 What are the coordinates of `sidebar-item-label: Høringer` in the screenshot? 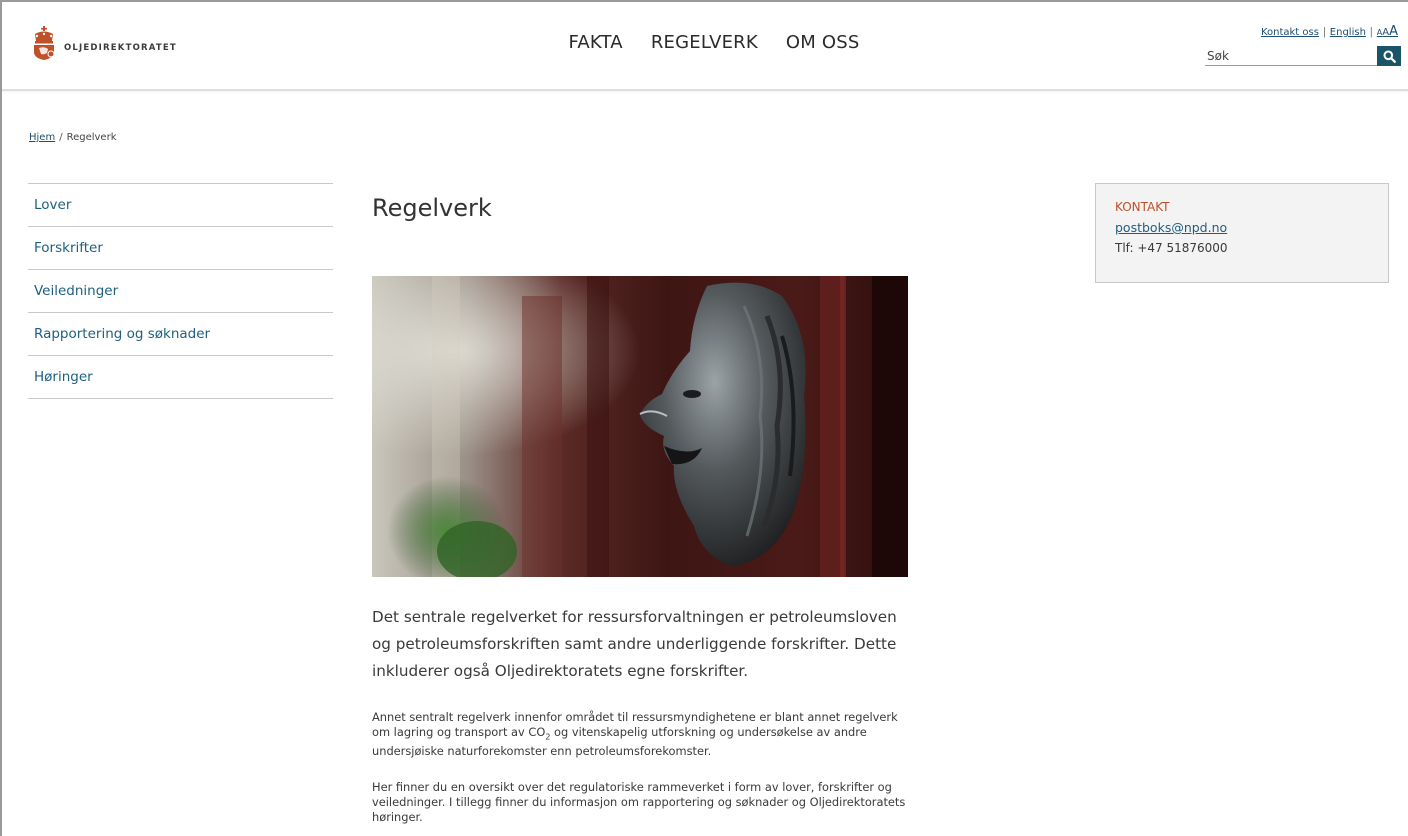 It's located at (63, 377).